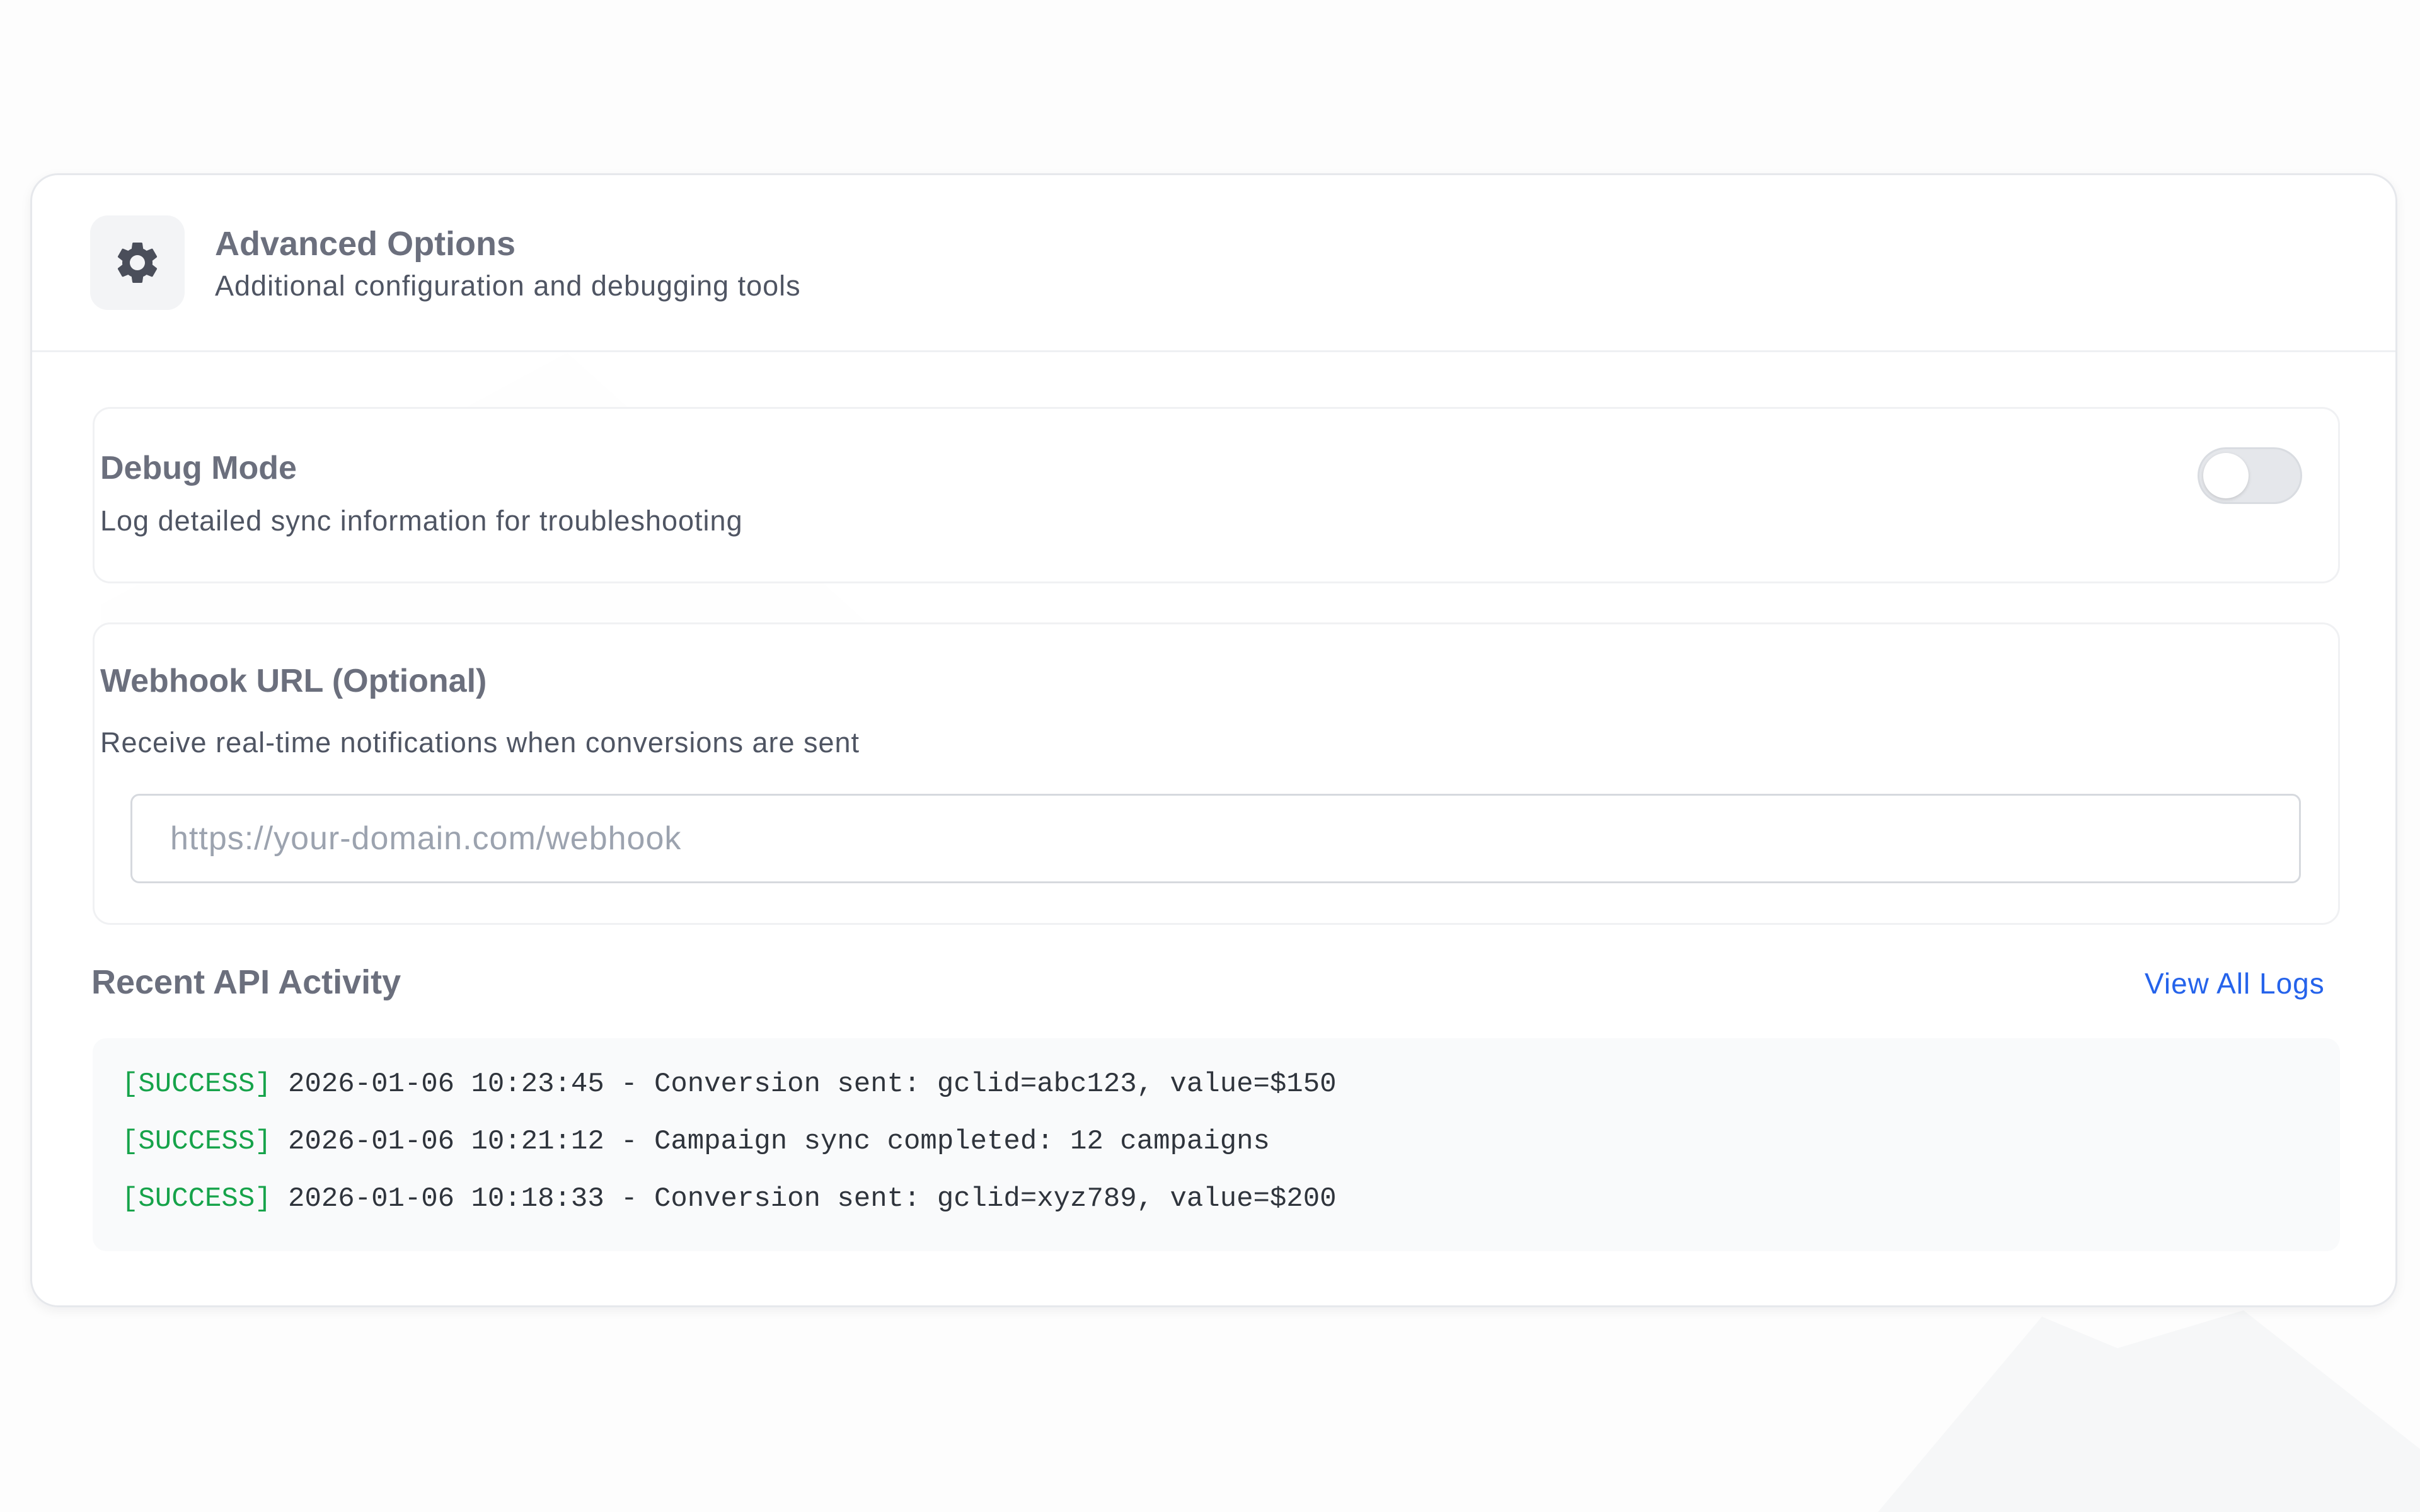 Image resolution: width=2420 pixels, height=1512 pixels. Describe the element at coordinates (2250, 475) in the screenshot. I see `debug-mode-toggle` at that location.